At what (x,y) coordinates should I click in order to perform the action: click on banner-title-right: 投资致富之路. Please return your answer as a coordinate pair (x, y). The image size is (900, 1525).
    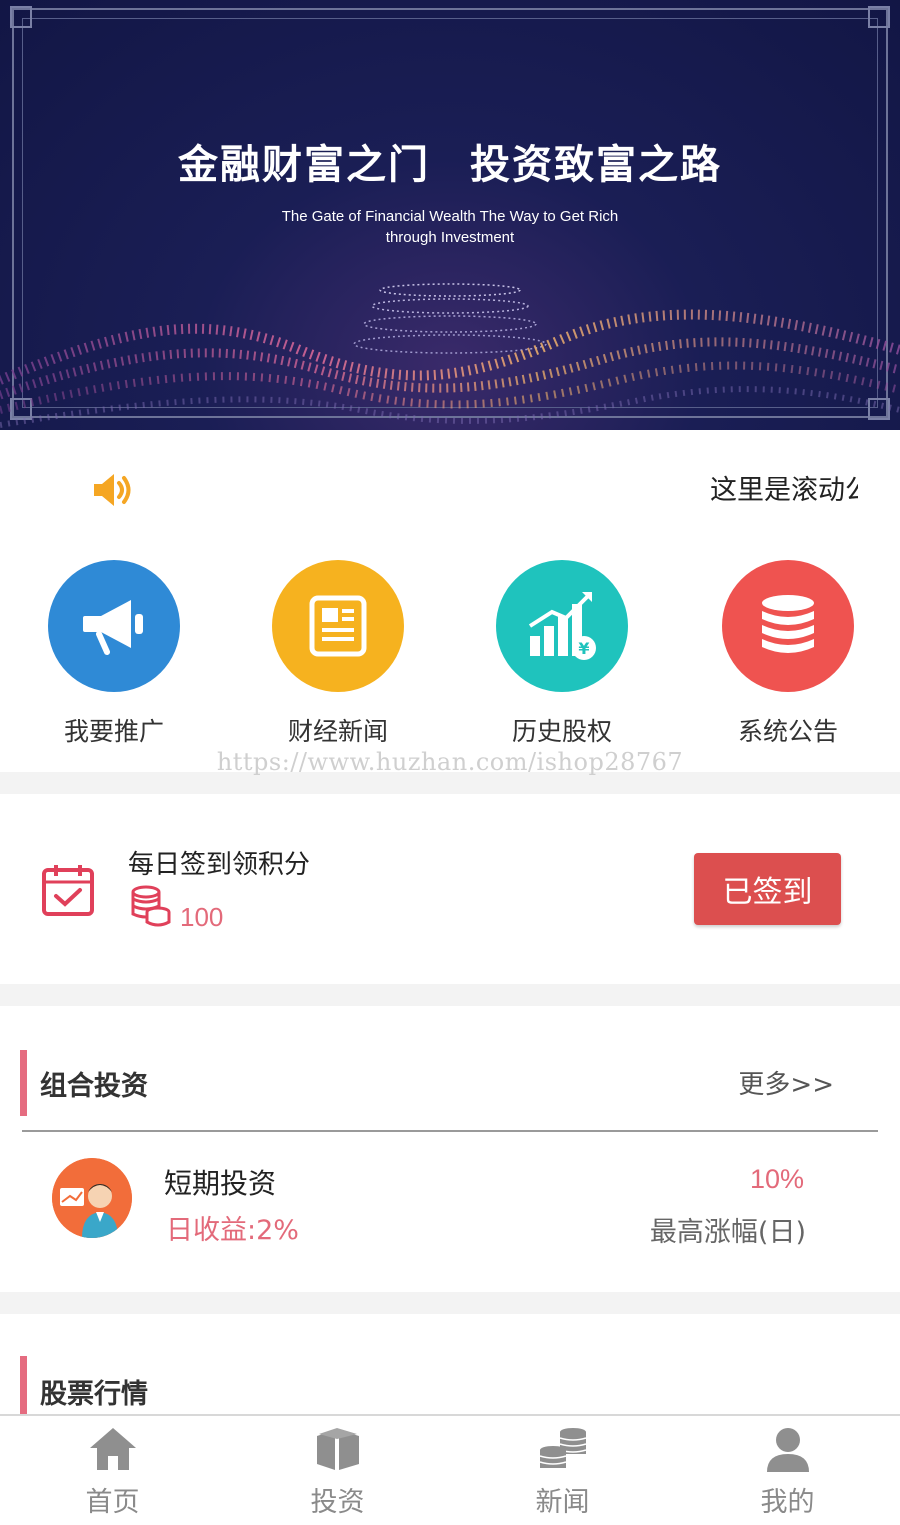
    Looking at the image, I should click on (596, 165).